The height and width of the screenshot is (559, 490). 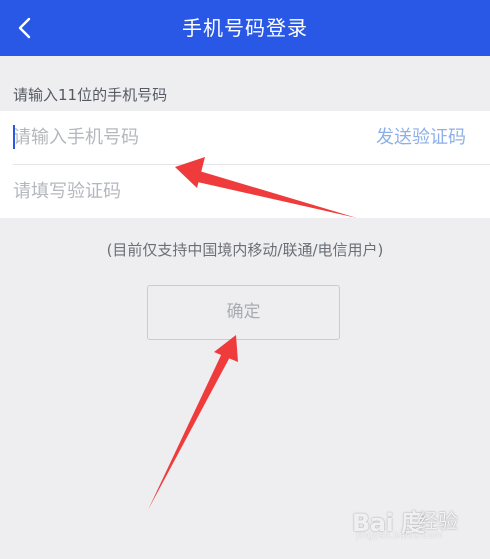 What do you see at coordinates (178, 137) in the screenshot?
I see `phone-input` at bounding box center [178, 137].